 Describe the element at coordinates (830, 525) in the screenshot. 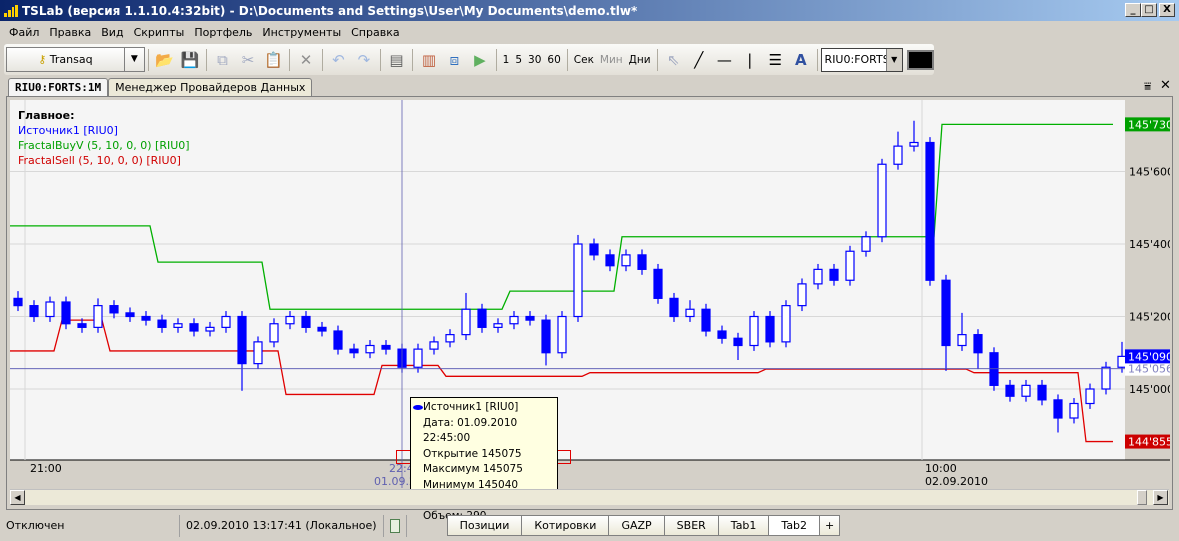

I see `add-tab-button: +` at that location.